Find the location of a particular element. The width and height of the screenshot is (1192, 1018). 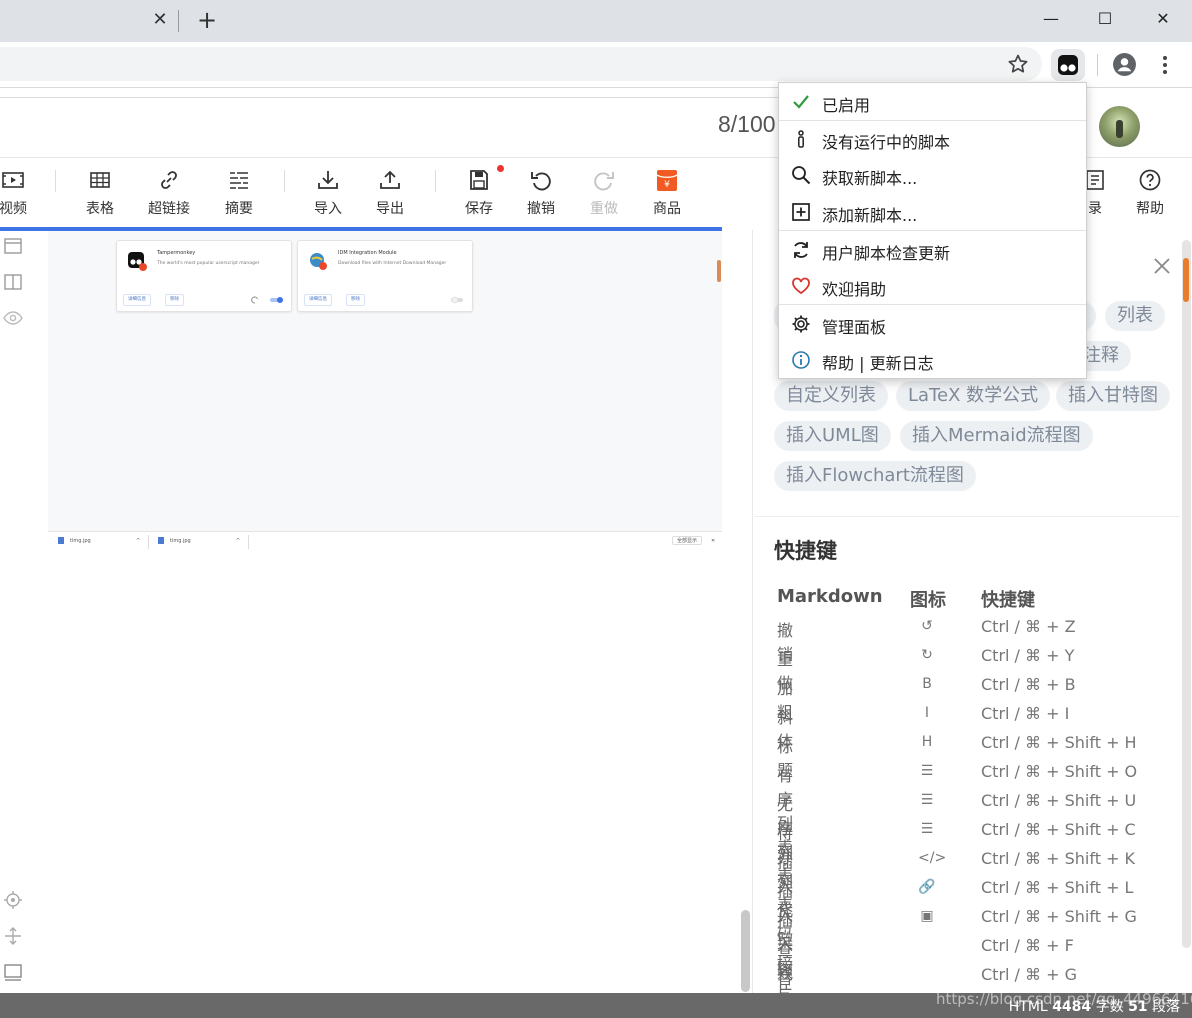

info-exclamation-icon is located at coordinates (801, 139).